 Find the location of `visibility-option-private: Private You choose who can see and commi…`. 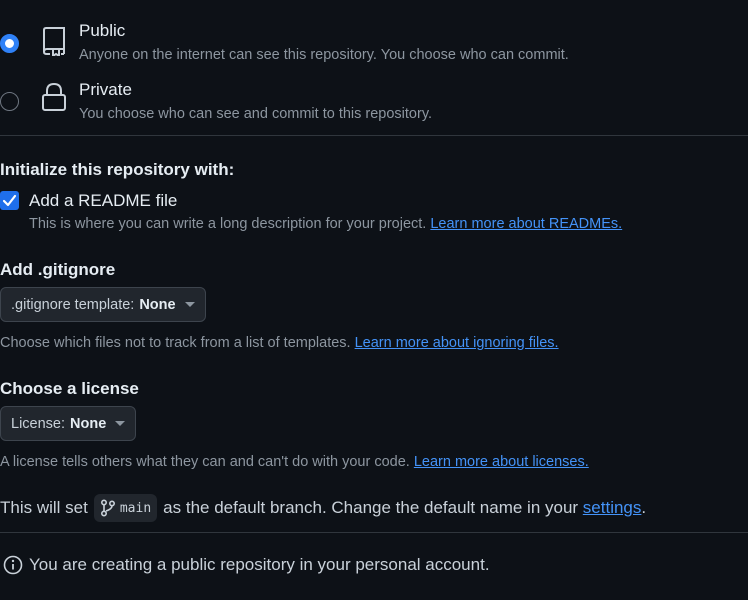

visibility-option-private: Private You choose who can see and commi… is located at coordinates (374, 105).